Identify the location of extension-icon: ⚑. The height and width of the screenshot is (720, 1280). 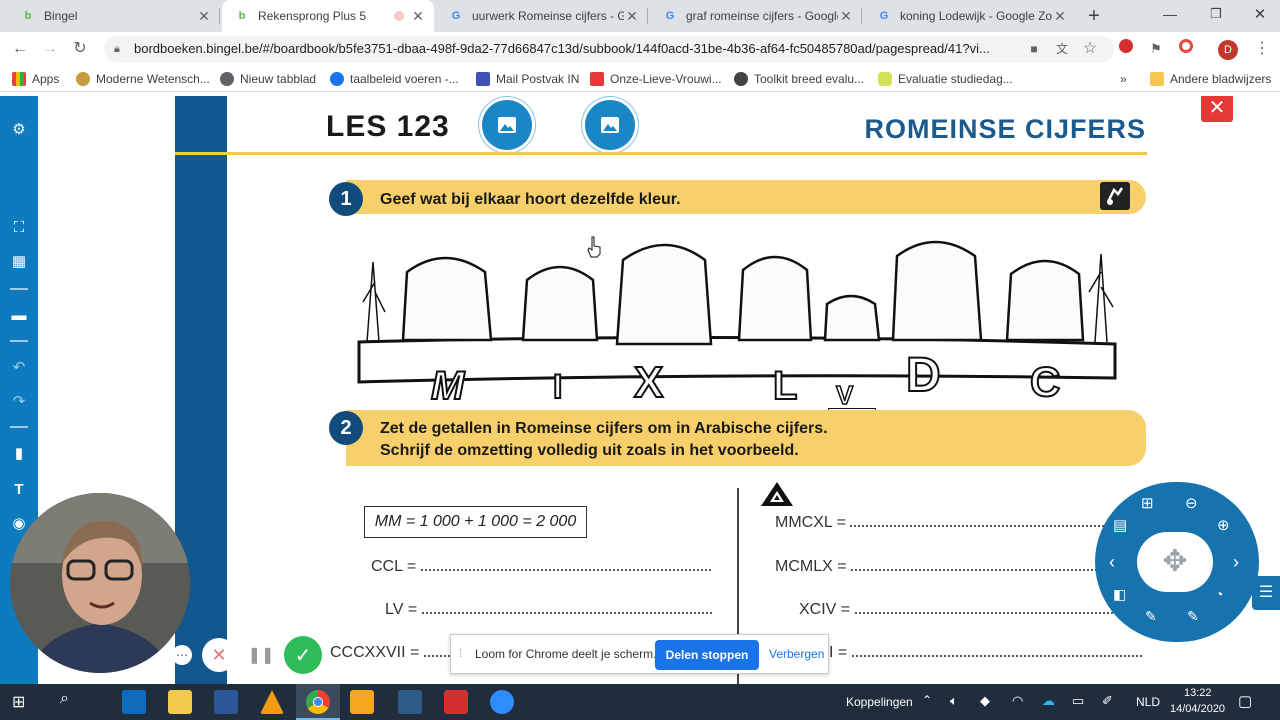
(1156, 49).